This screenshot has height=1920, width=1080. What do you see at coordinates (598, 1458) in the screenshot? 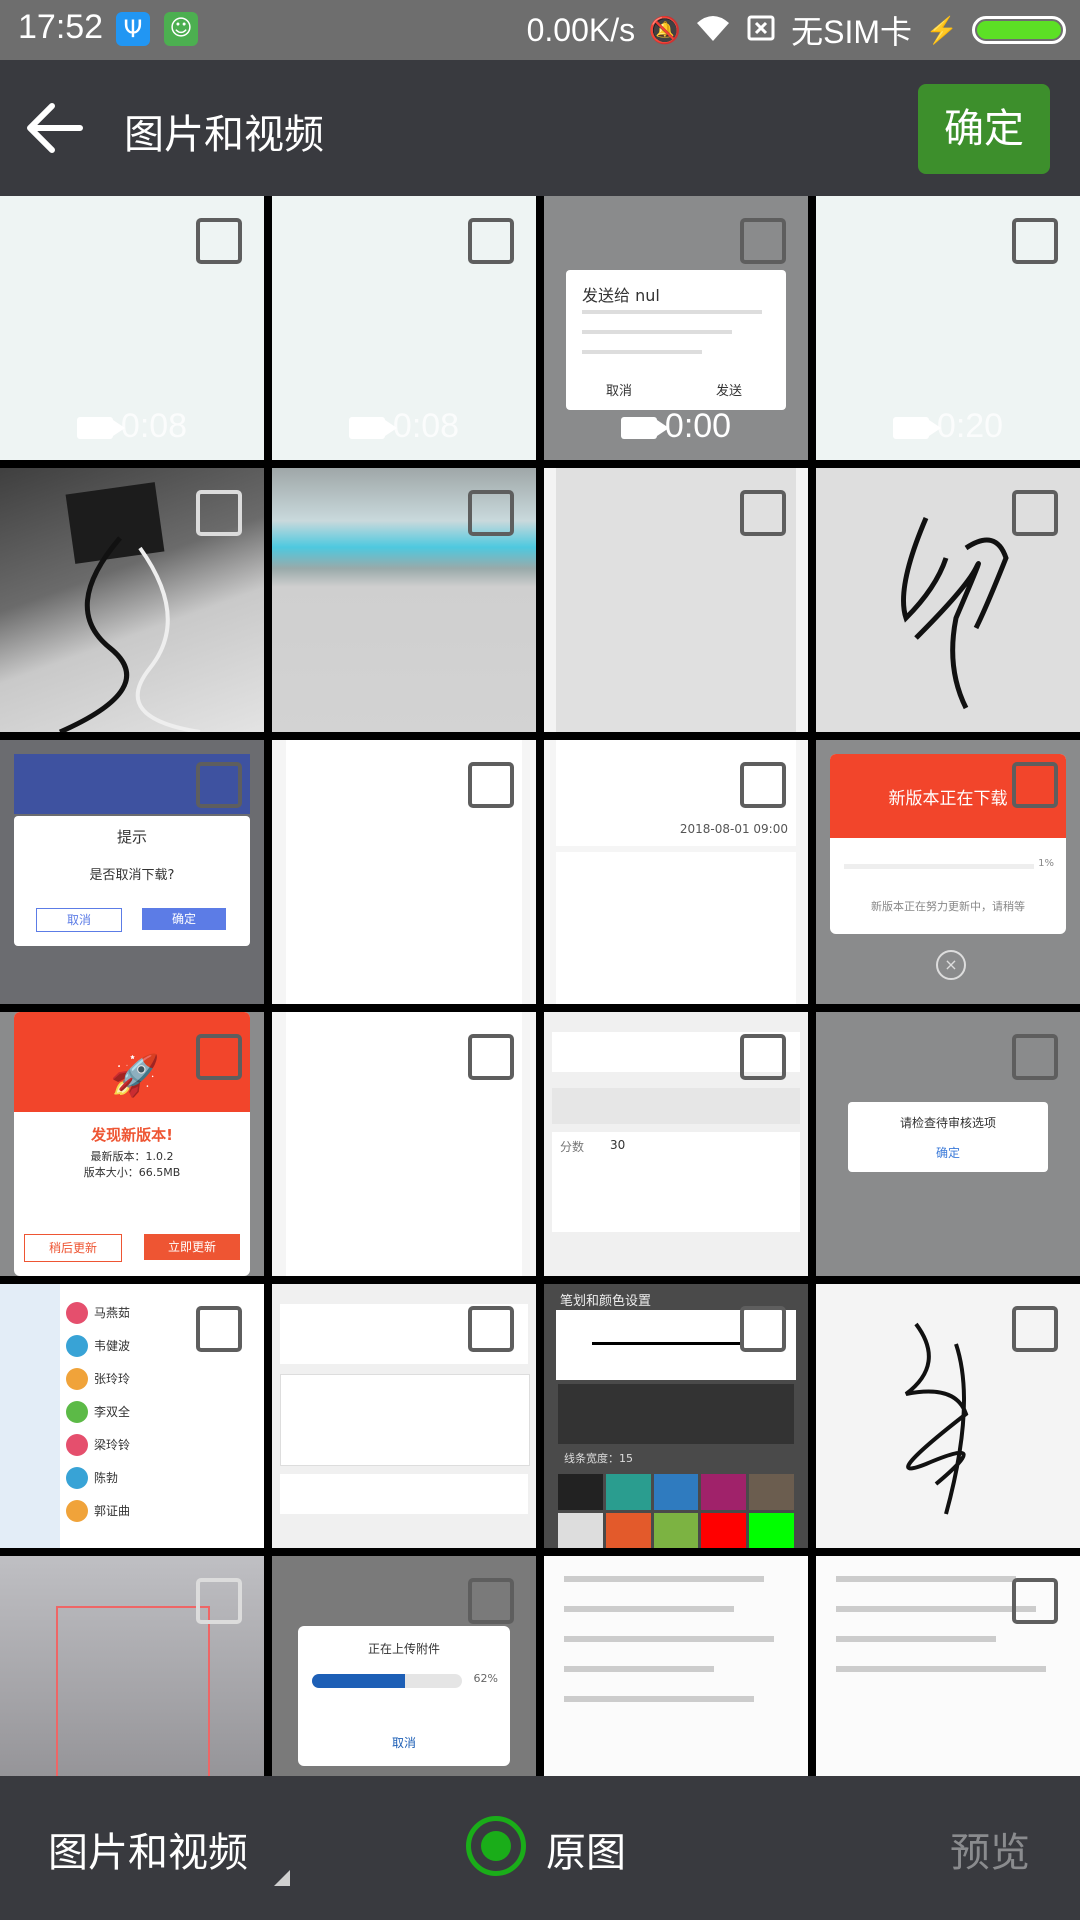
I see `color-panel-width: 线条宽度：15` at bounding box center [598, 1458].